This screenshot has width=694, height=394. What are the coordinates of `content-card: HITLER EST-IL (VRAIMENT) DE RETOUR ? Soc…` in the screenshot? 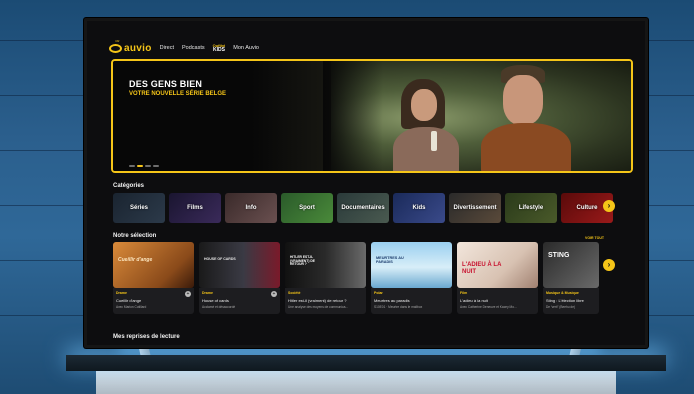 It's located at (325, 278).